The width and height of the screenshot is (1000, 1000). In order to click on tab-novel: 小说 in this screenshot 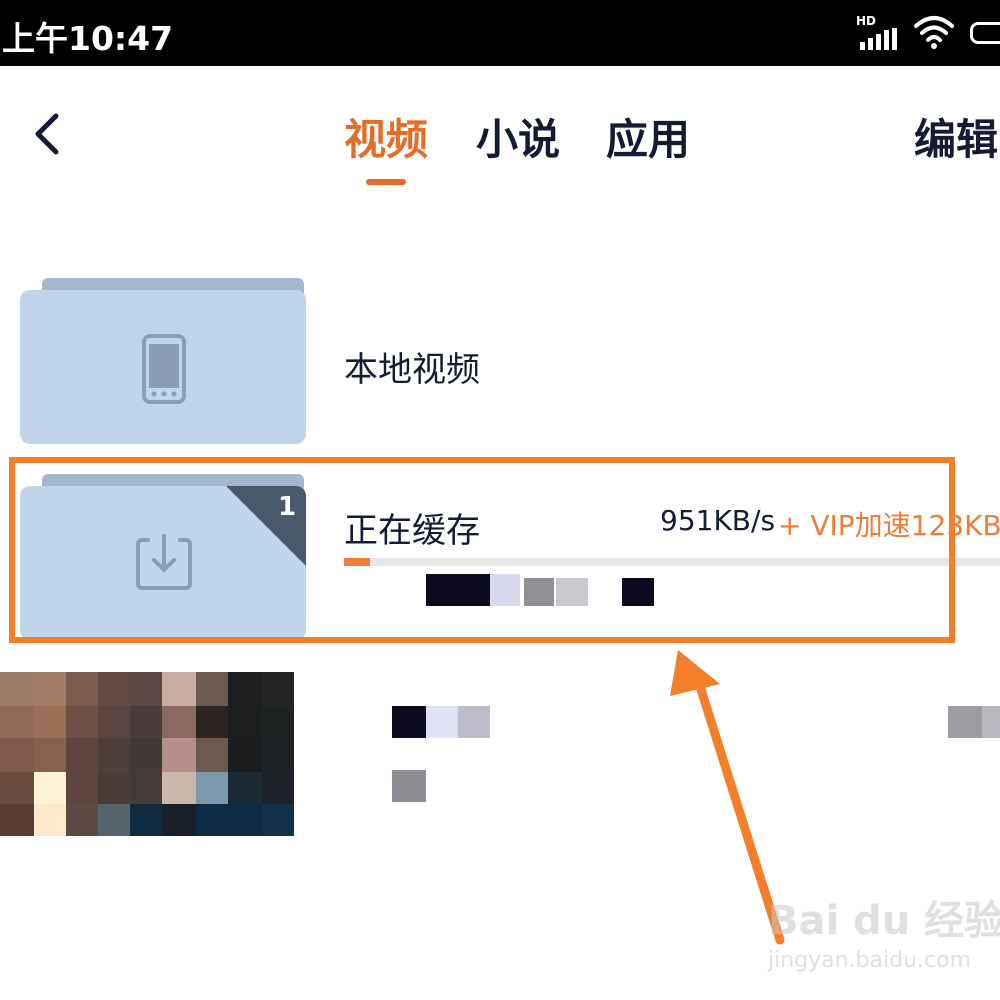, I will do `click(518, 136)`.